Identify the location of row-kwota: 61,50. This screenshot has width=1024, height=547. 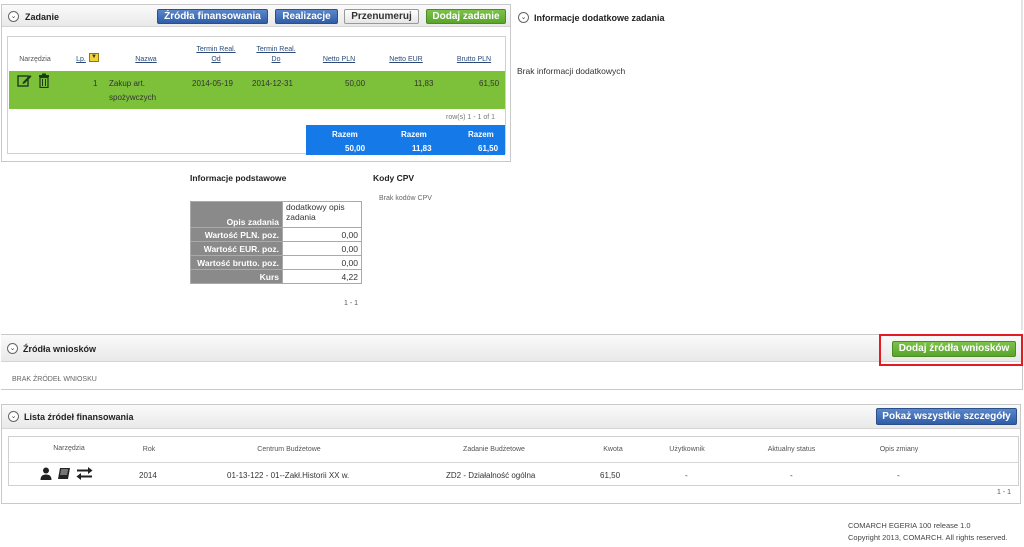
(610, 475).